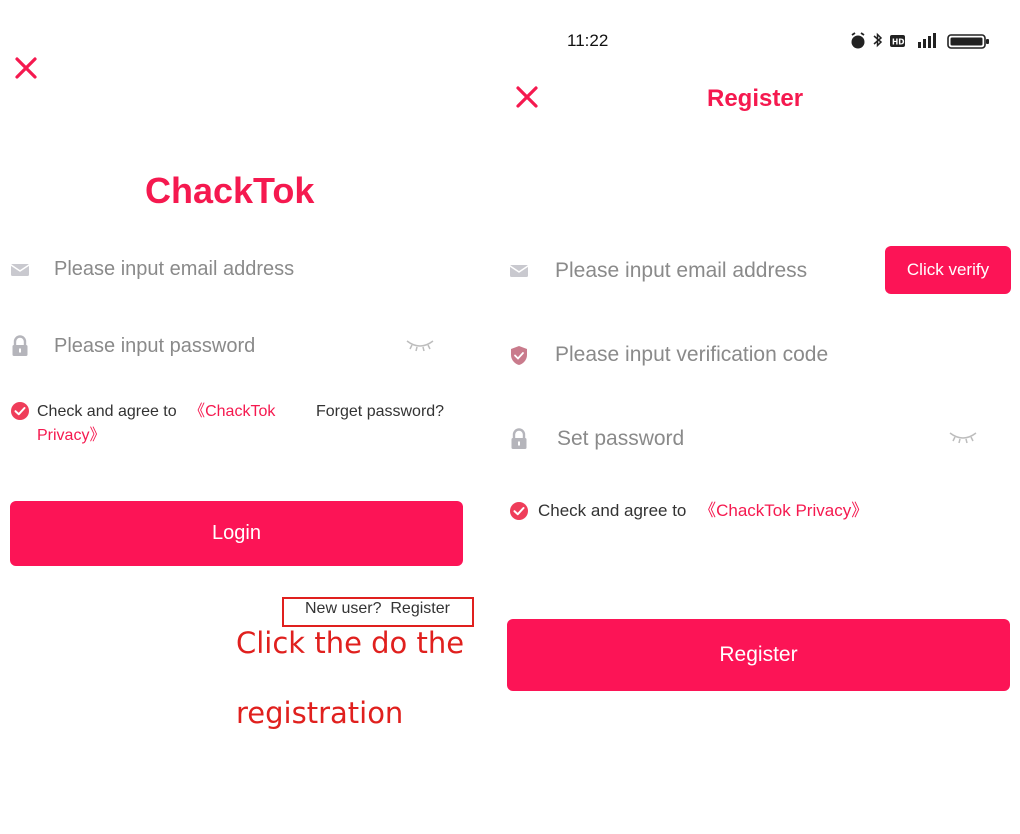  Describe the element at coordinates (350, 643) in the screenshot. I see `instruction-line-1: Click the do the` at that location.